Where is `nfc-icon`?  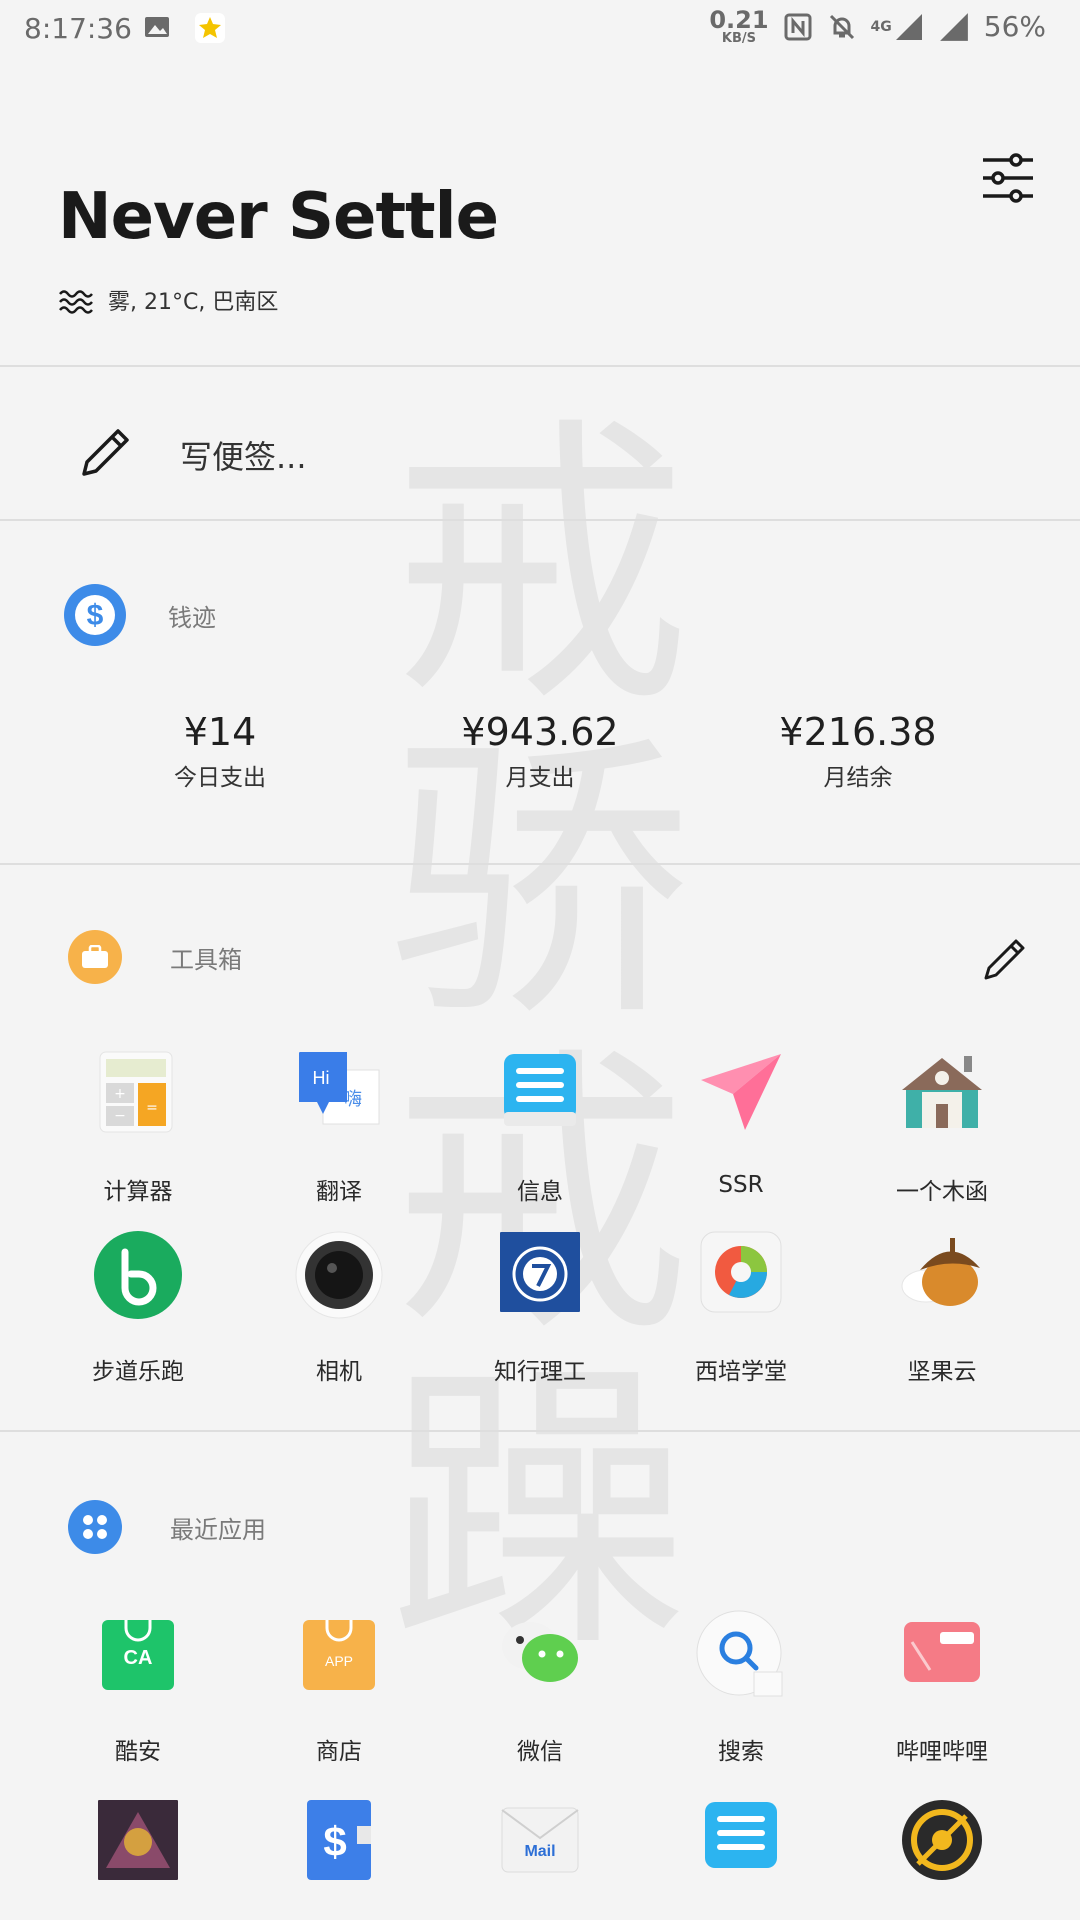 nfc-icon is located at coordinates (798, 26).